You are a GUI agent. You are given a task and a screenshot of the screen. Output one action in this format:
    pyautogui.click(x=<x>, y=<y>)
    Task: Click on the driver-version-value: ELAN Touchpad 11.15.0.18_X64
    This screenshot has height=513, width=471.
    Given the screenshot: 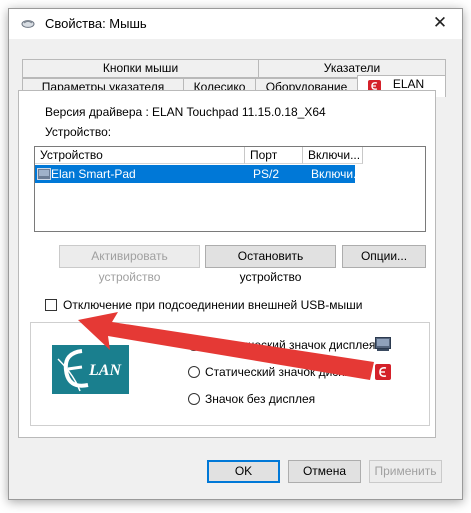 What is the action you would take?
    pyautogui.click(x=239, y=112)
    